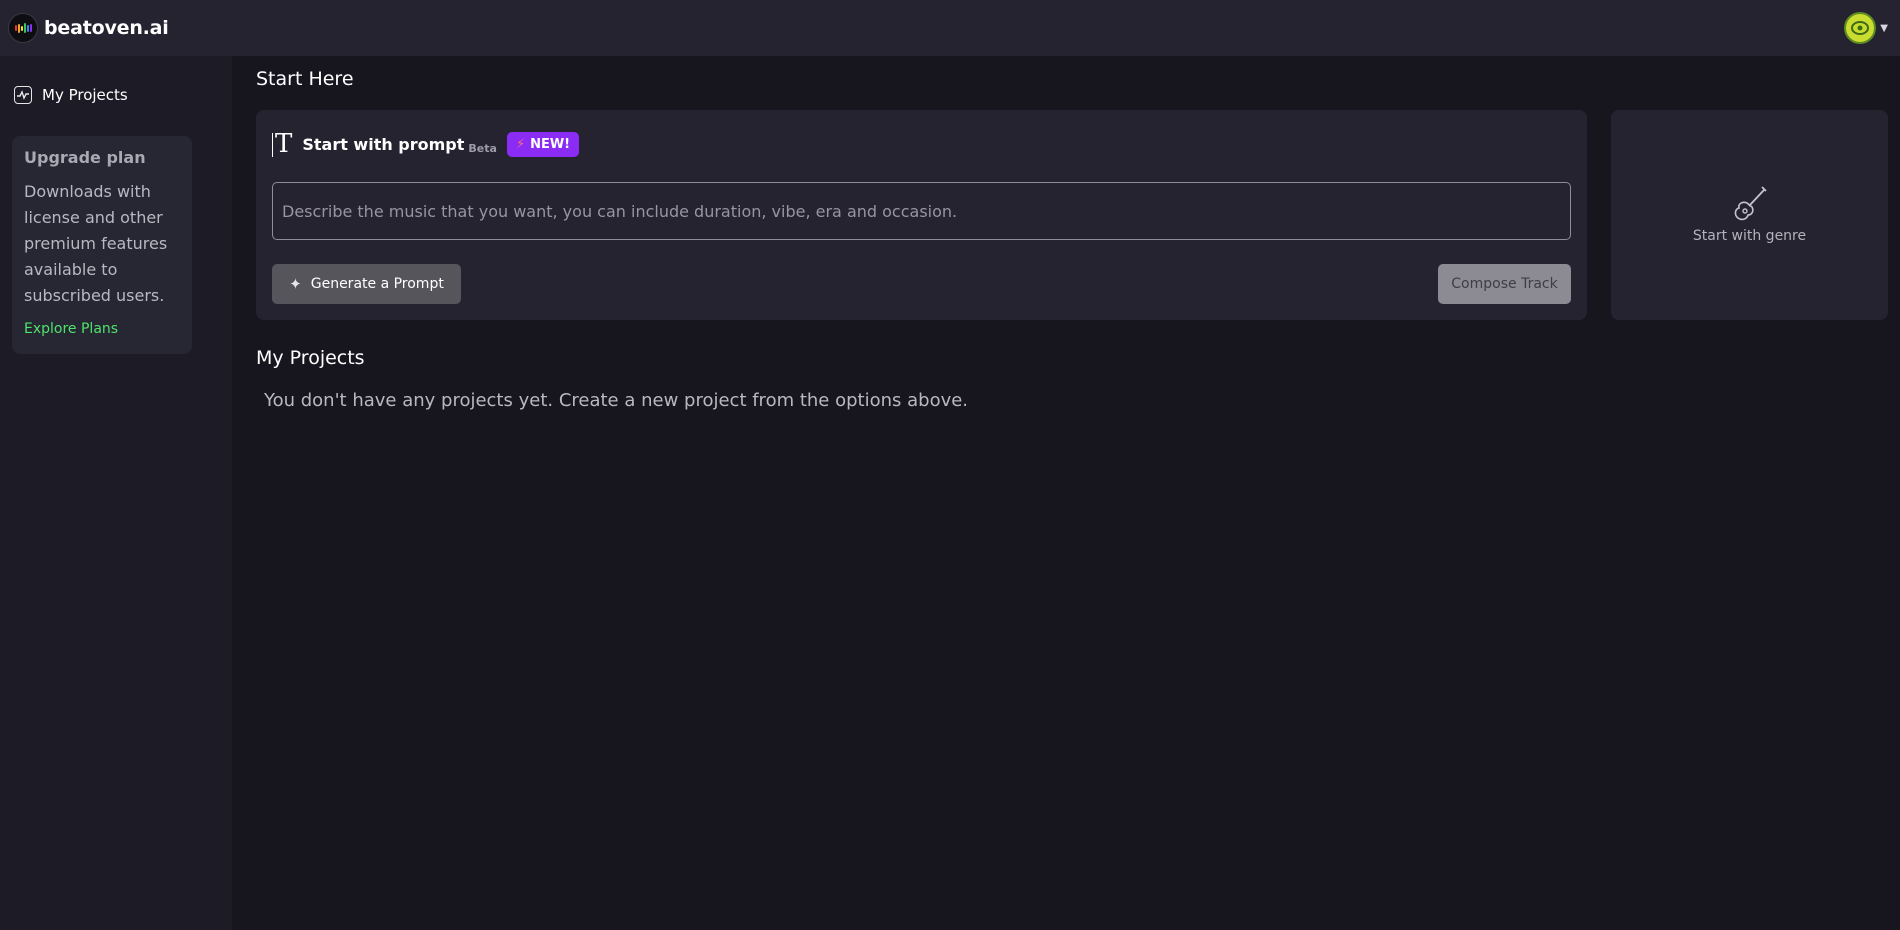  Describe the element at coordinates (305, 79) in the screenshot. I see `start-here-title: Start Here` at that location.